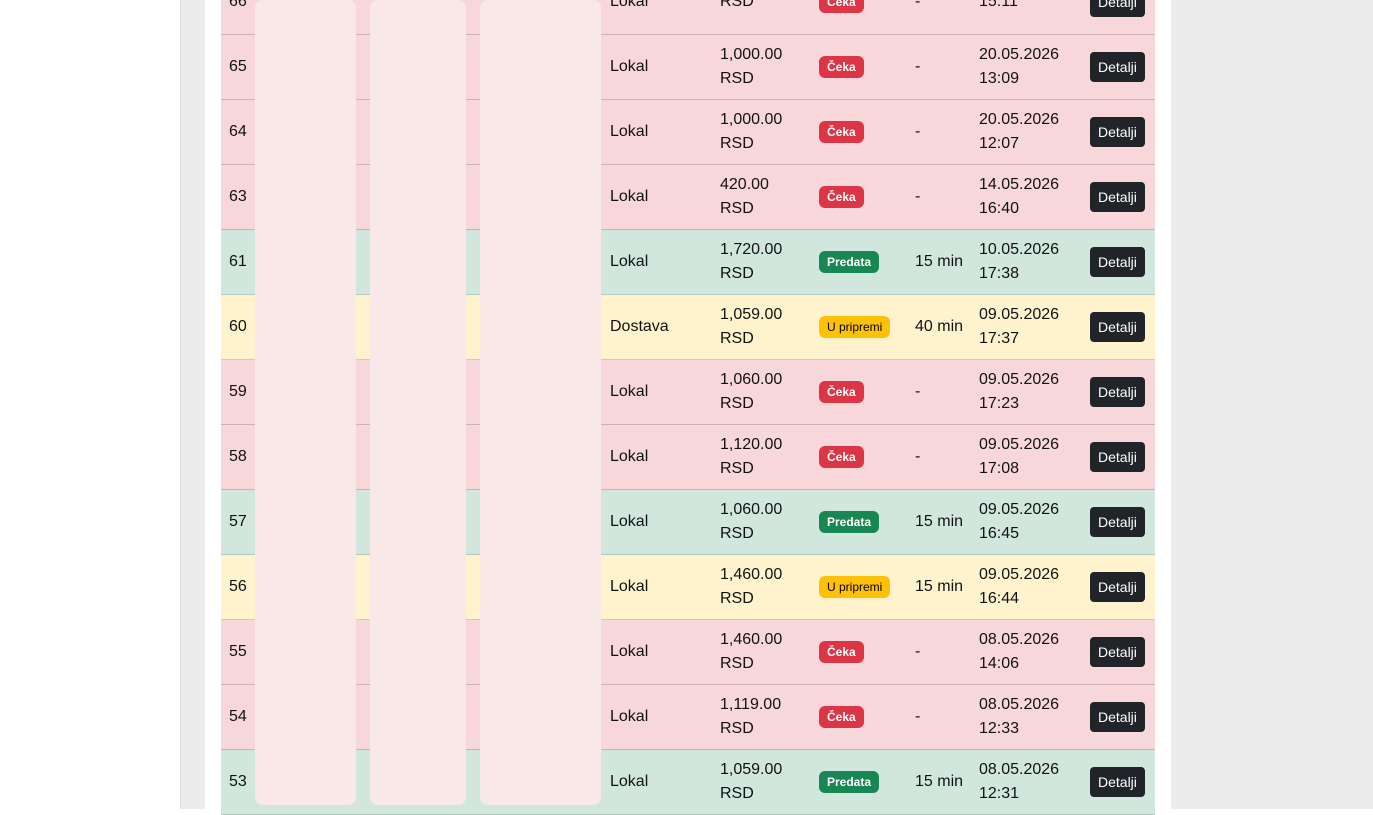 The width and height of the screenshot is (1373, 815). Describe the element at coordinates (1019, 262) in the screenshot. I see `order-datetime: 10.05.2026 17:38` at that location.